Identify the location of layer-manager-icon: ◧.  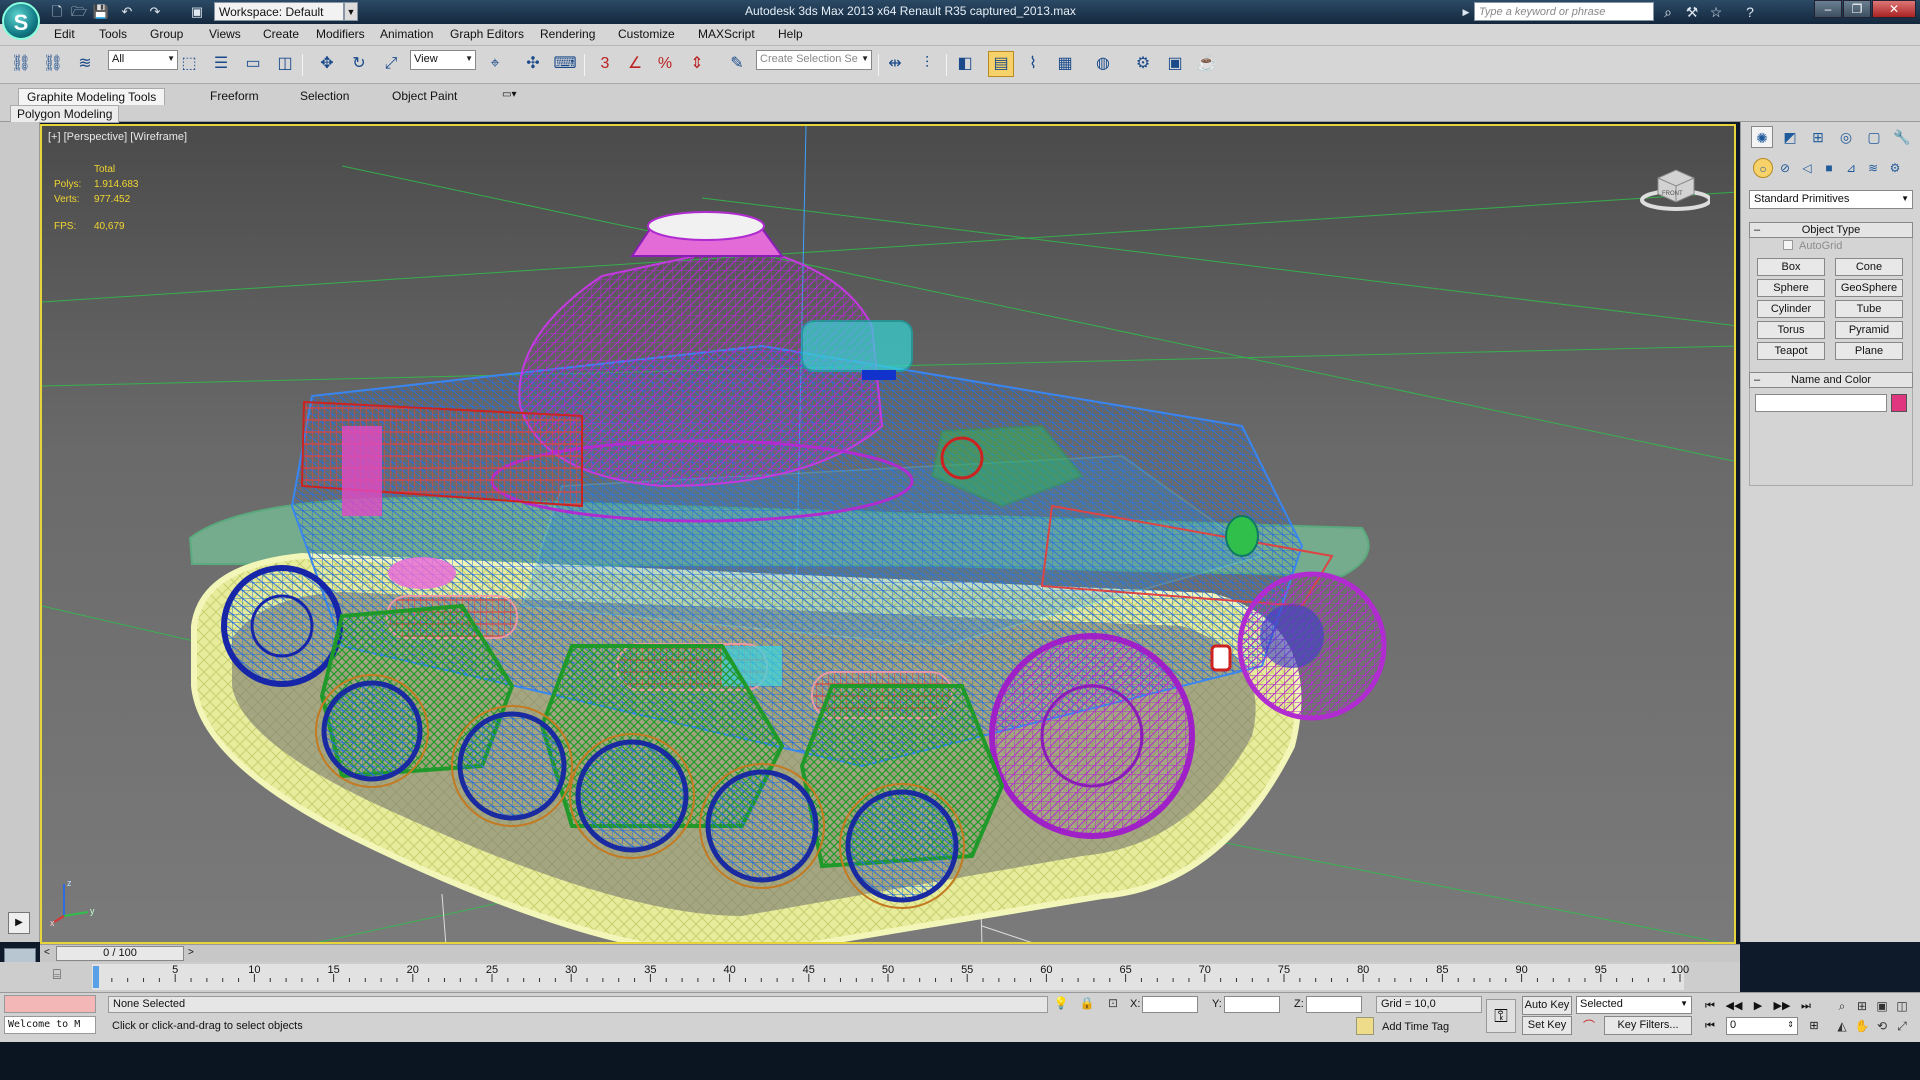
(965, 64).